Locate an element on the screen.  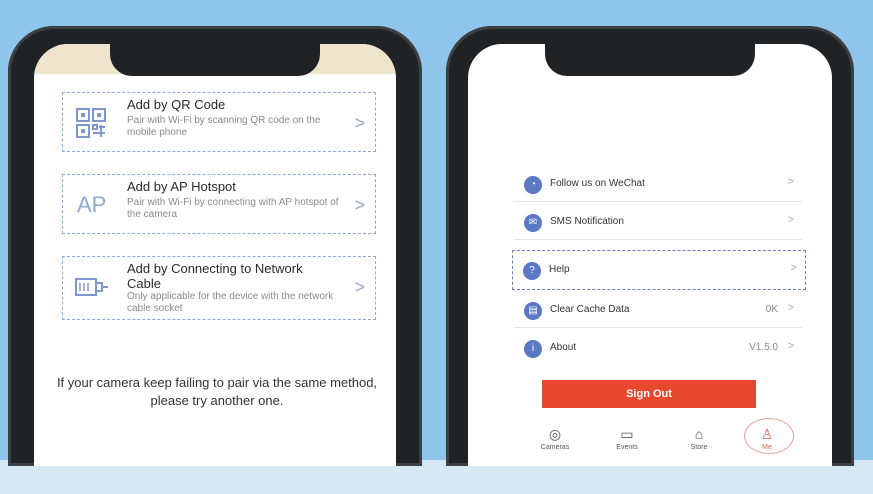
menu-item-about: i About V1.5.0 > is located at coordinates (658, 349).